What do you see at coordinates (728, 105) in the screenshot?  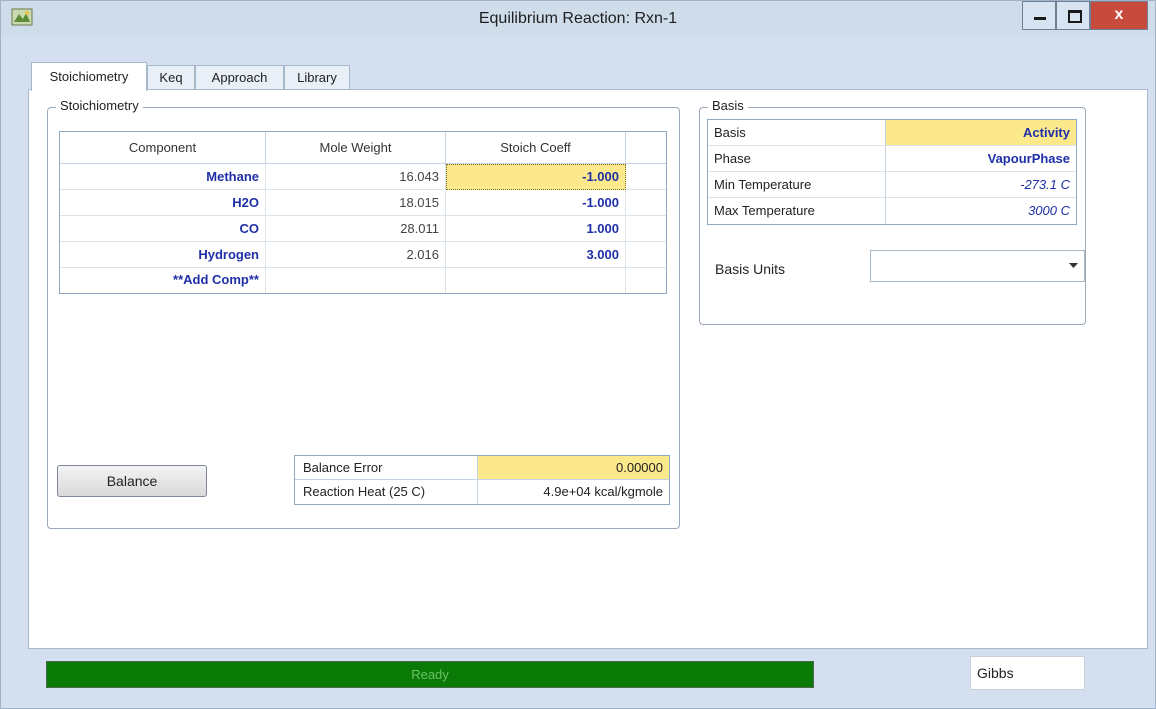 I see `basis-group-title: Basis` at bounding box center [728, 105].